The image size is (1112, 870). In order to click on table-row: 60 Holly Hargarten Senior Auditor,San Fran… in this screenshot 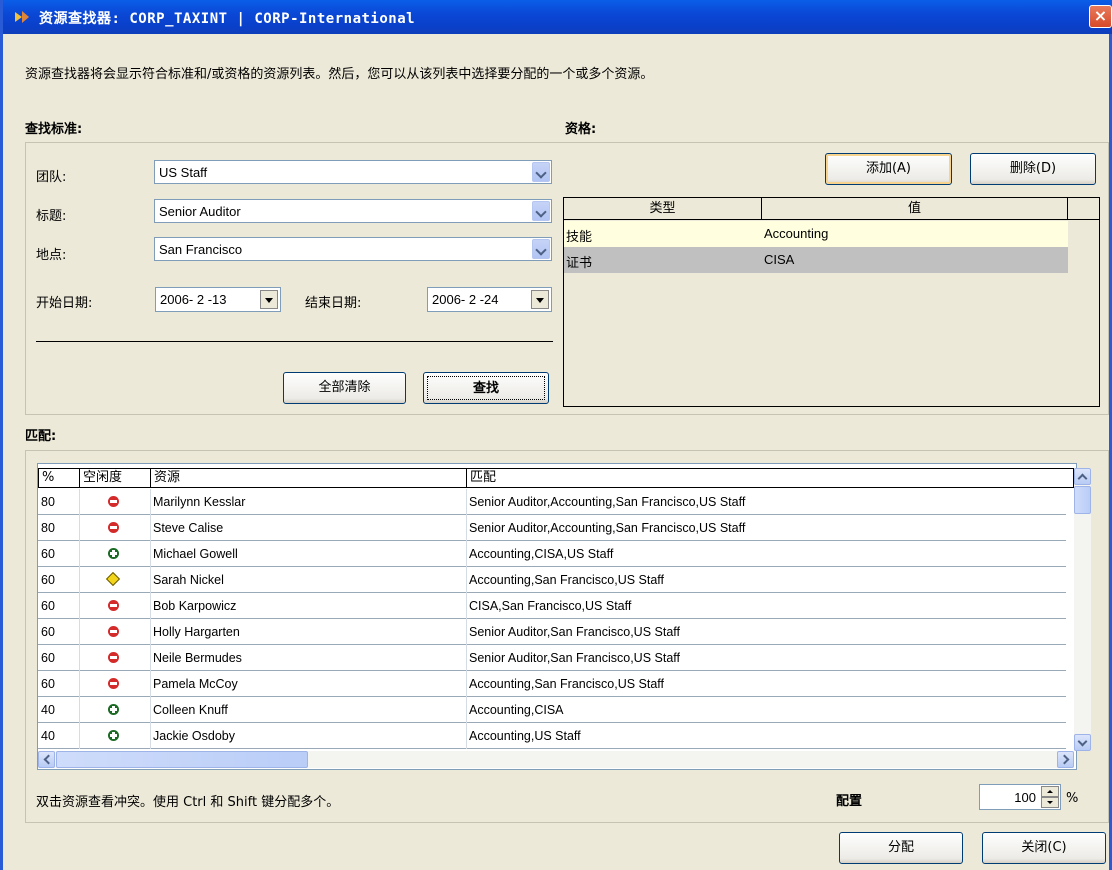, I will do `click(552, 632)`.